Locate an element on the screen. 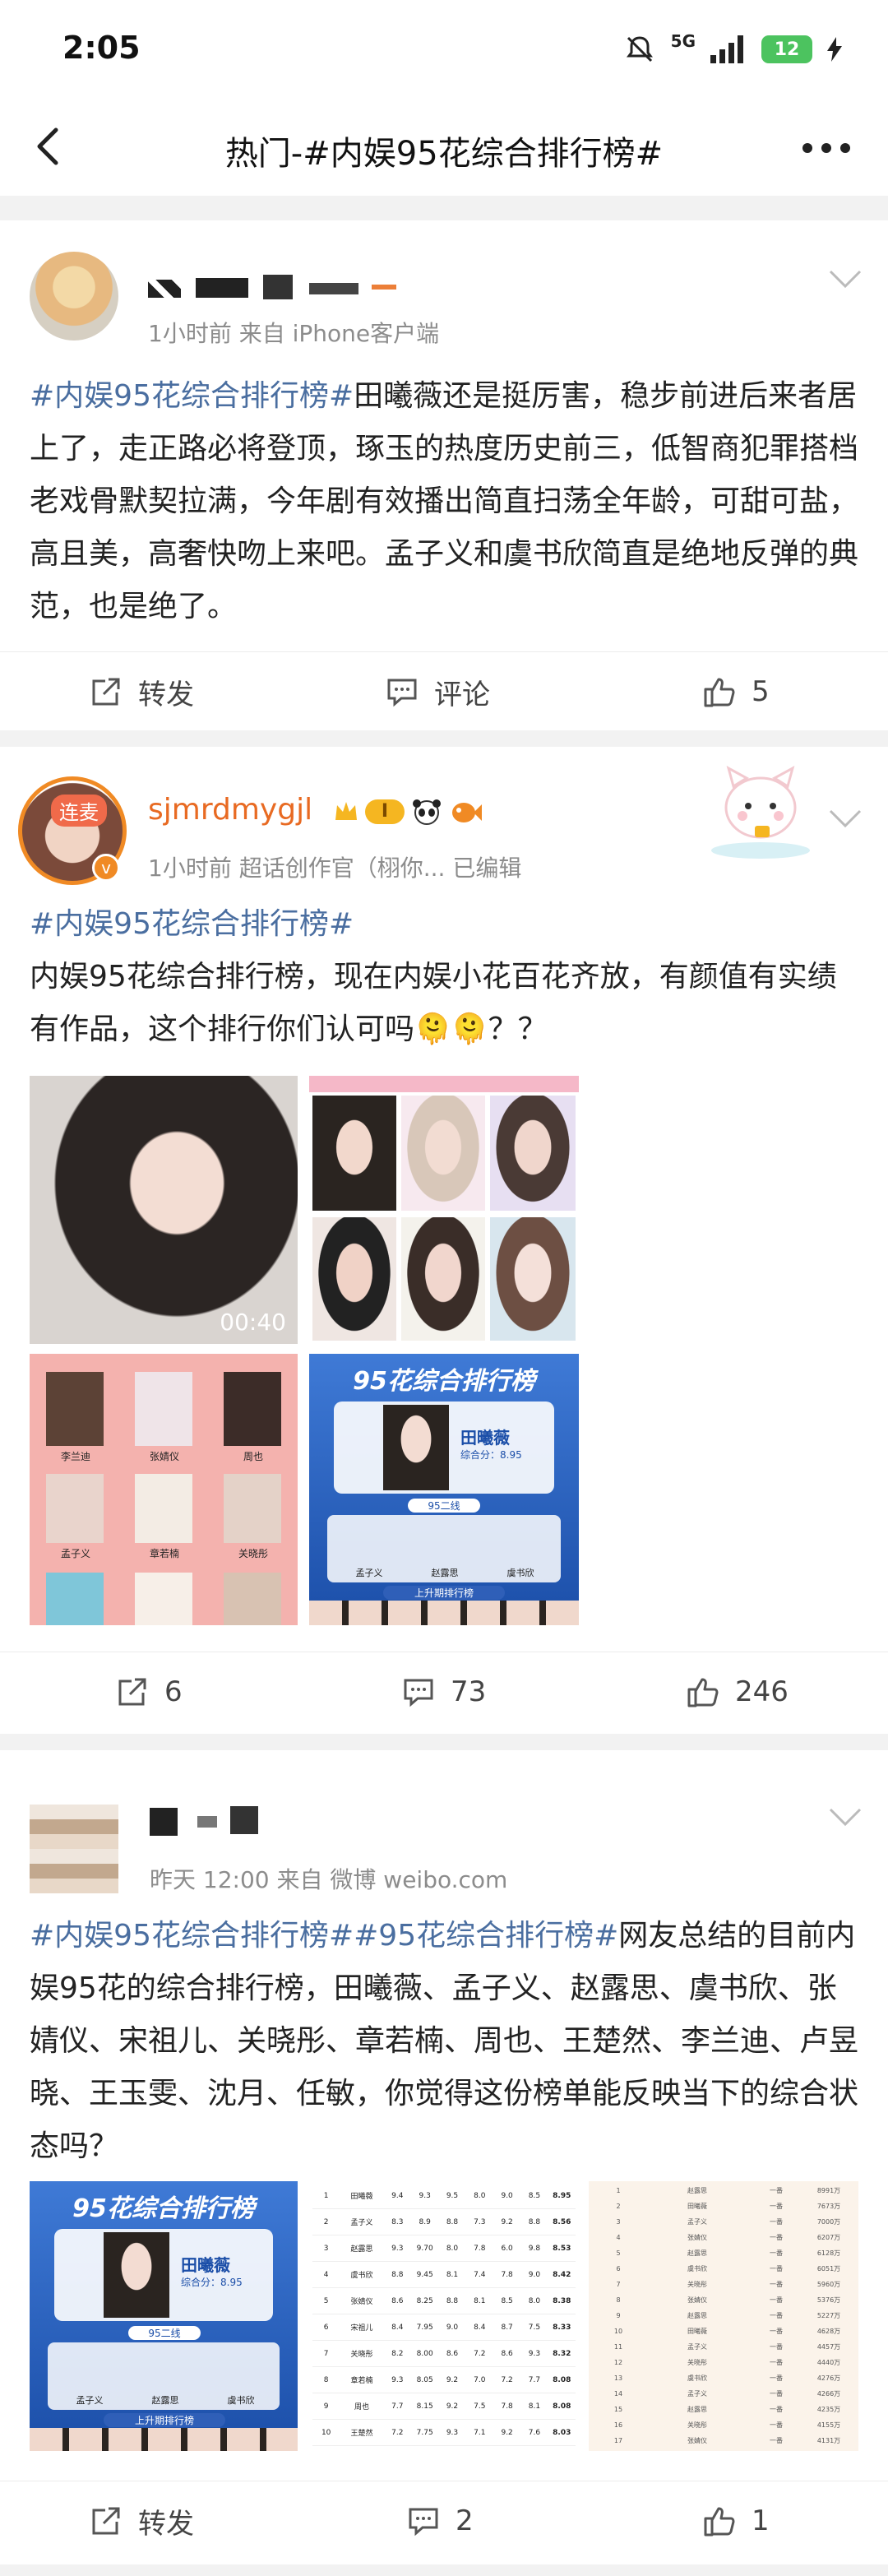 The width and height of the screenshot is (888, 2576). list-table-row: 15 赵露思 一番 4235万 is located at coordinates (723, 2410).